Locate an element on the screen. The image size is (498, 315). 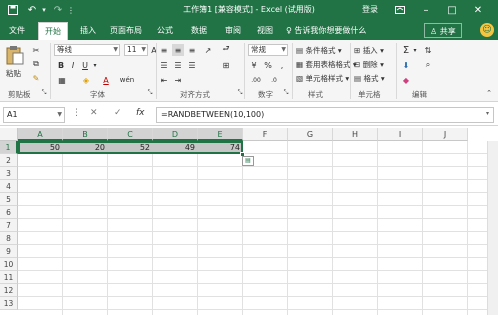
expand-formula-icon: ▾ is located at coordinates (487, 113).